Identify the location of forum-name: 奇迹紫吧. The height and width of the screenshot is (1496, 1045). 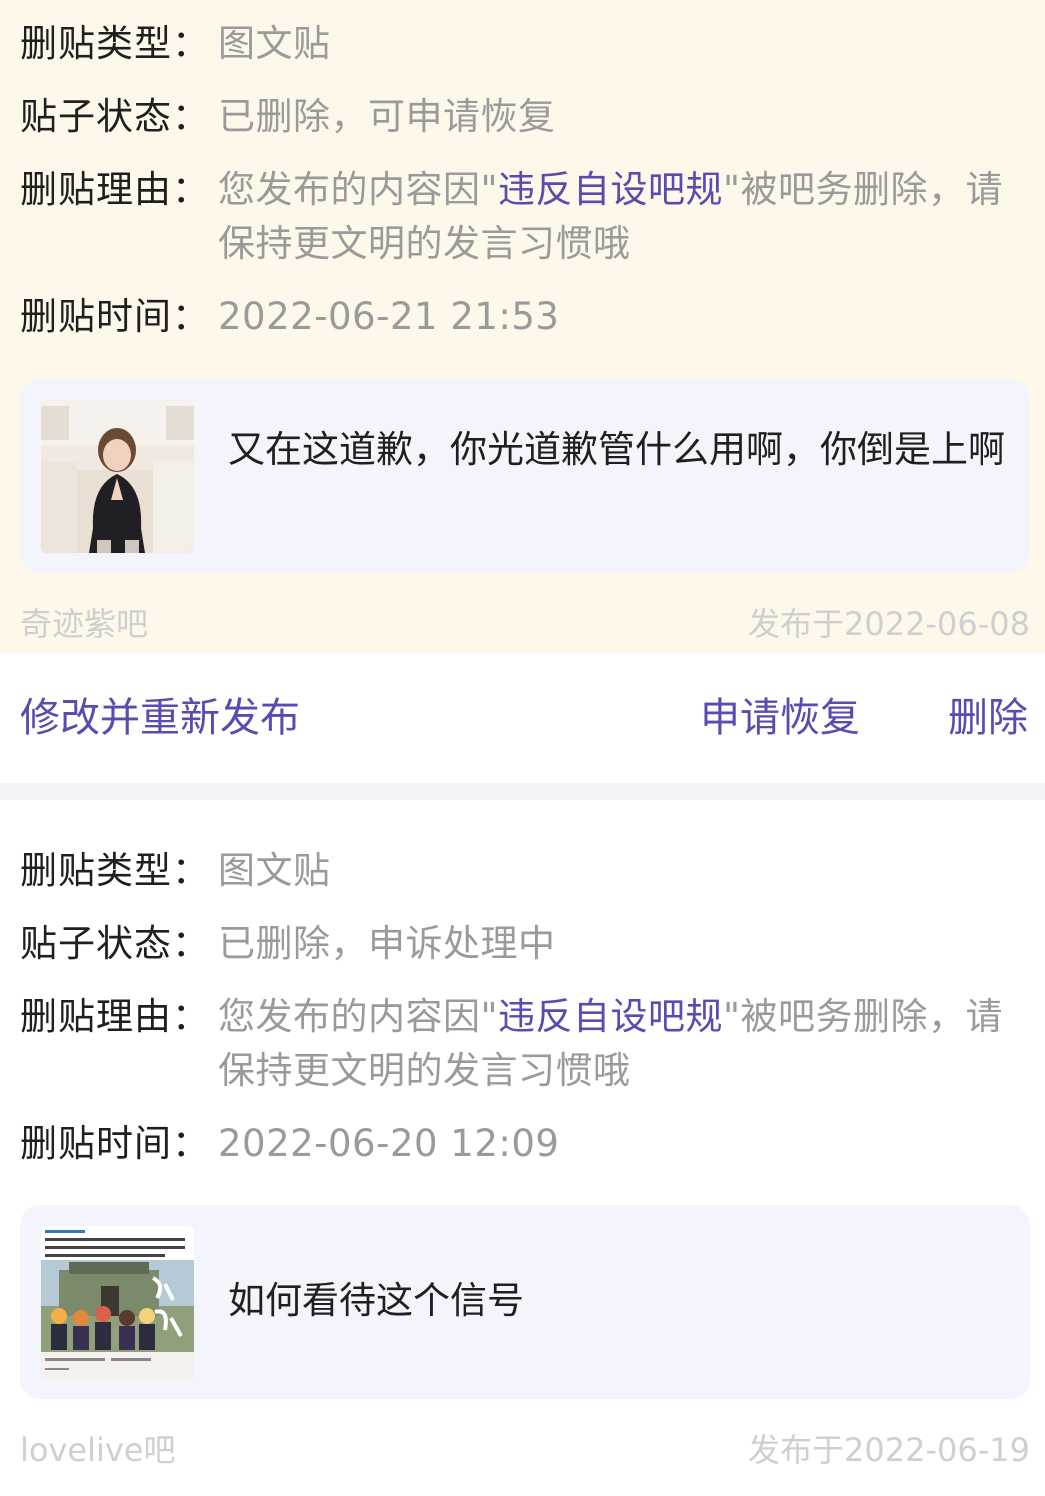
(84, 624).